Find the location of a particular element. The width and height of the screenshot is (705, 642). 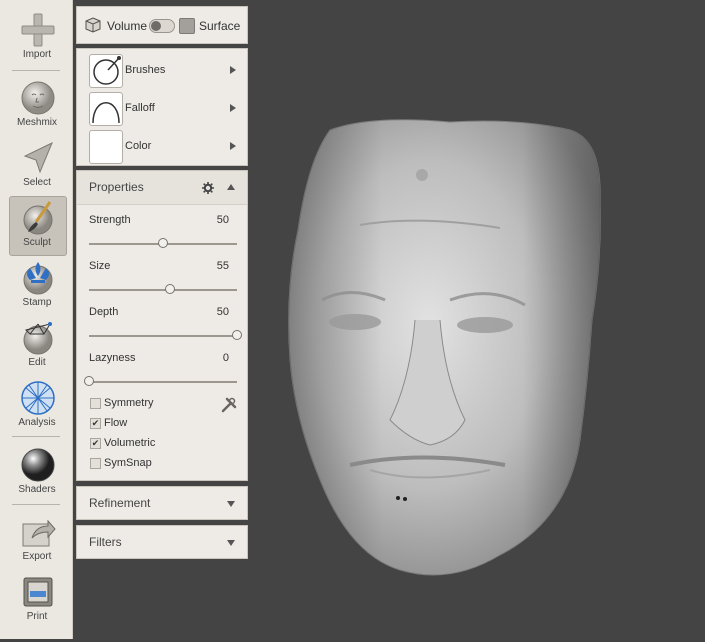

analysis-label: Analysis is located at coordinates (37, 422).